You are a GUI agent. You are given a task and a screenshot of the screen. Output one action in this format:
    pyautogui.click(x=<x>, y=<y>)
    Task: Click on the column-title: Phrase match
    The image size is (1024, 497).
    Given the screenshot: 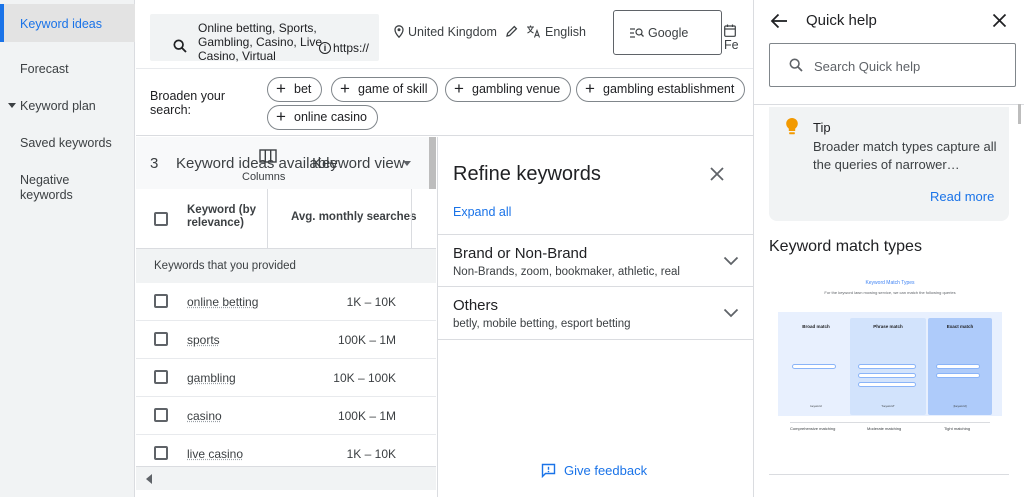 What is the action you would take?
    pyautogui.click(x=888, y=326)
    